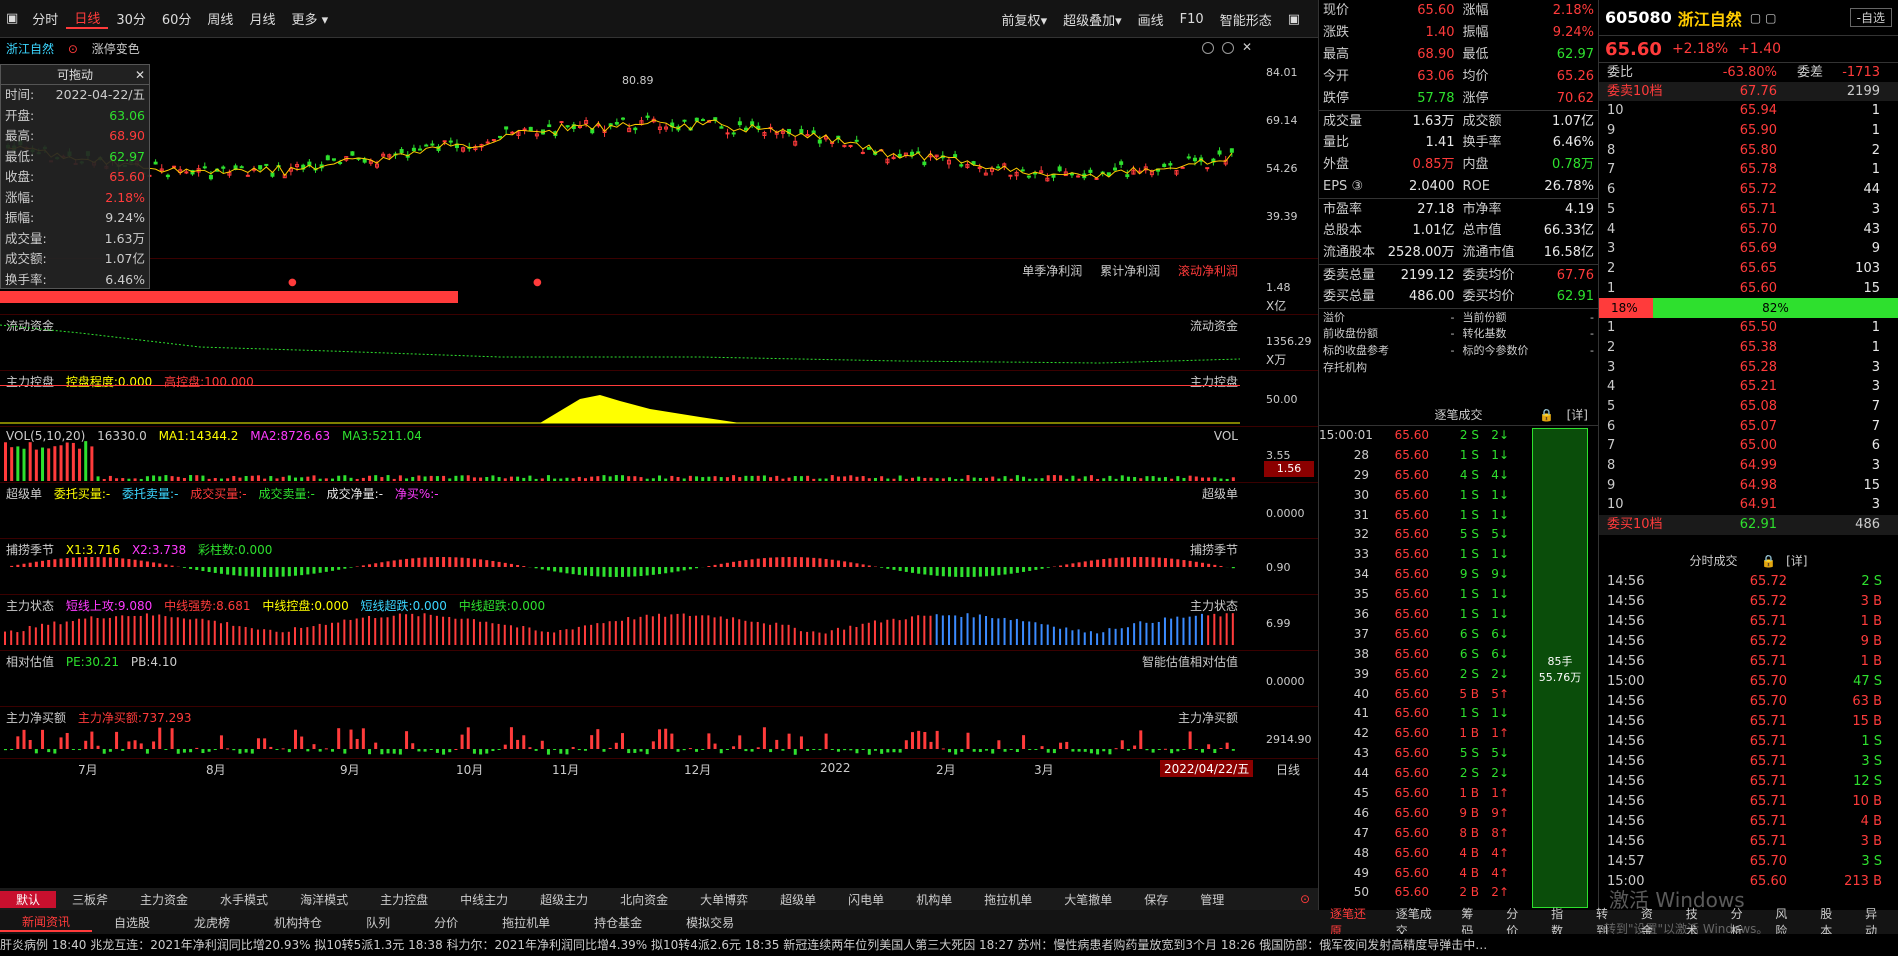  What do you see at coordinates (1212, 899) in the screenshot?
I see `strategy-tab: 管理` at bounding box center [1212, 899].